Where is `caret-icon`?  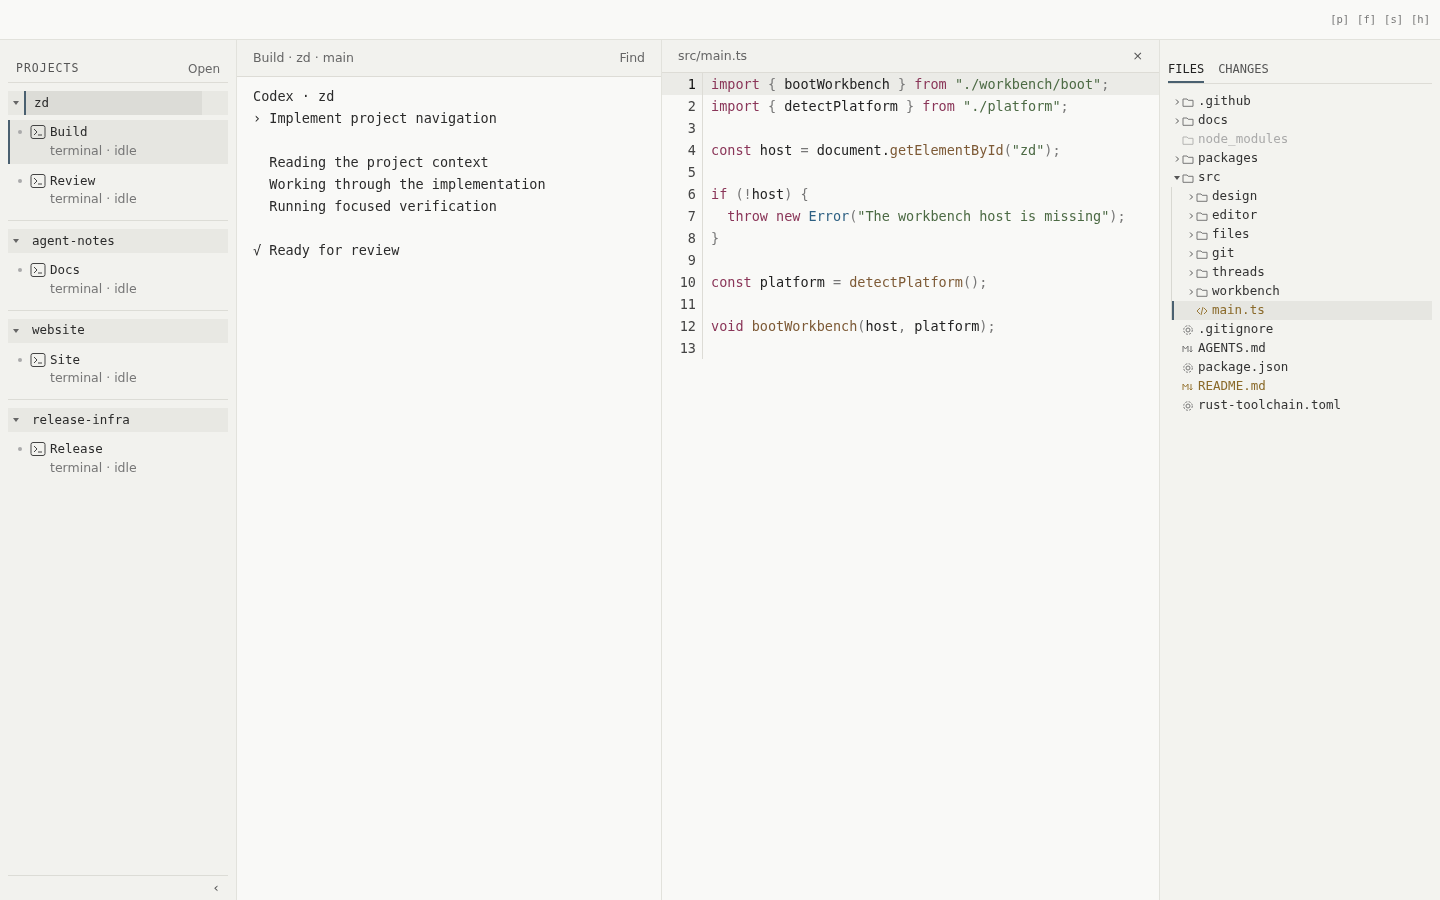 caret-icon is located at coordinates (1177, 178).